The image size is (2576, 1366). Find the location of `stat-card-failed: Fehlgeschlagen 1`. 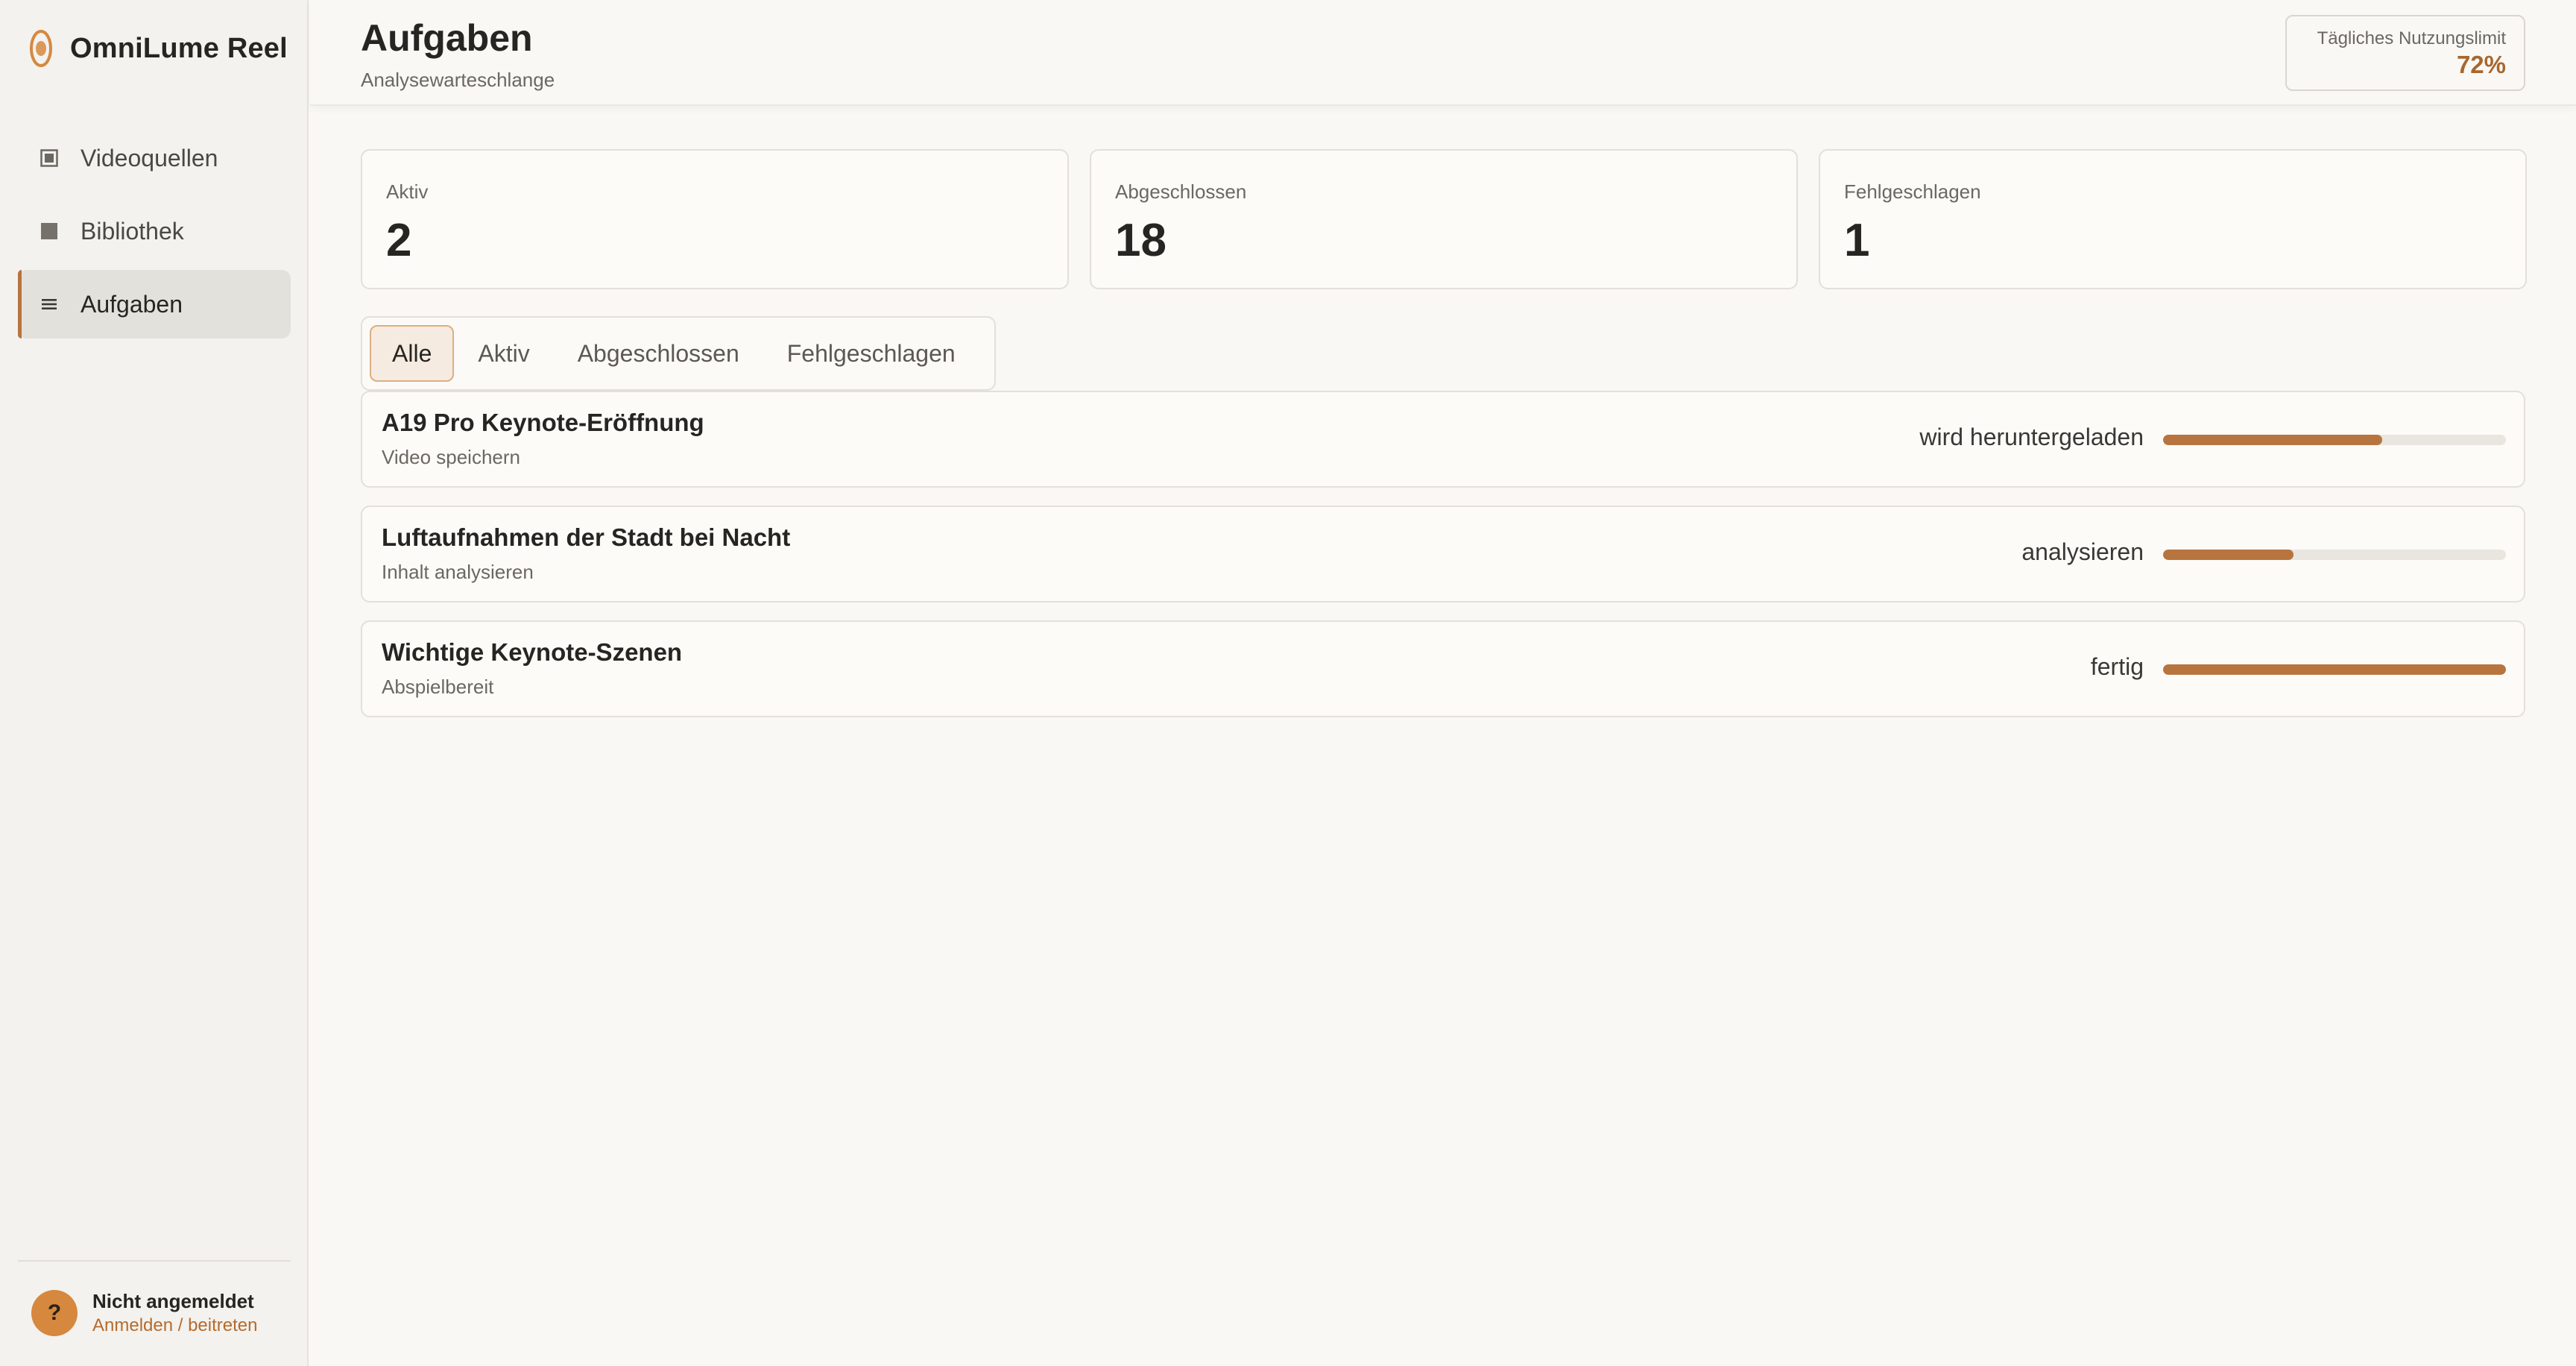

stat-card-failed: Fehlgeschlagen 1 is located at coordinates (2173, 219).